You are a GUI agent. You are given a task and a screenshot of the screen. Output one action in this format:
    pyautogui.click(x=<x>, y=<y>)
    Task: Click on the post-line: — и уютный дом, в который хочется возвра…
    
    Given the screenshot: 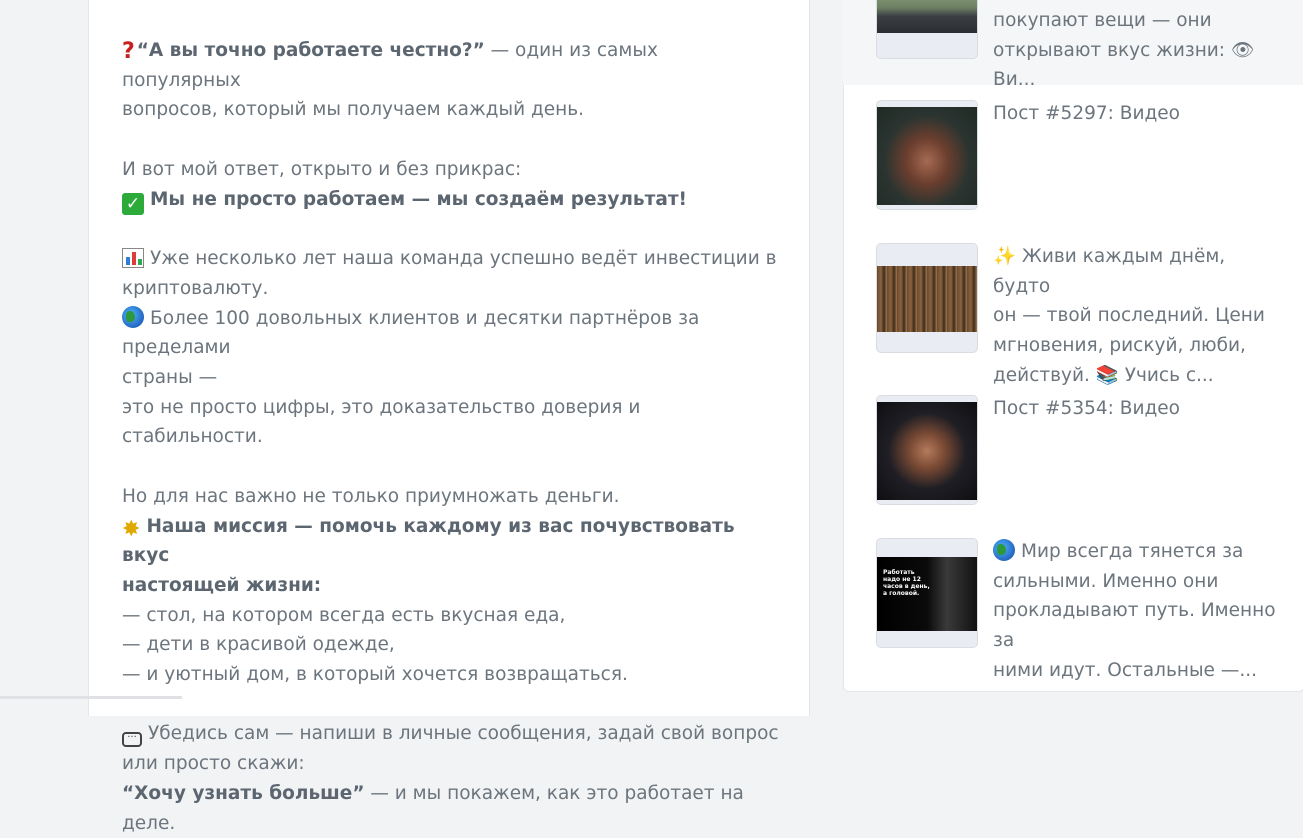 What is the action you would take?
    pyautogui.click(x=375, y=675)
    